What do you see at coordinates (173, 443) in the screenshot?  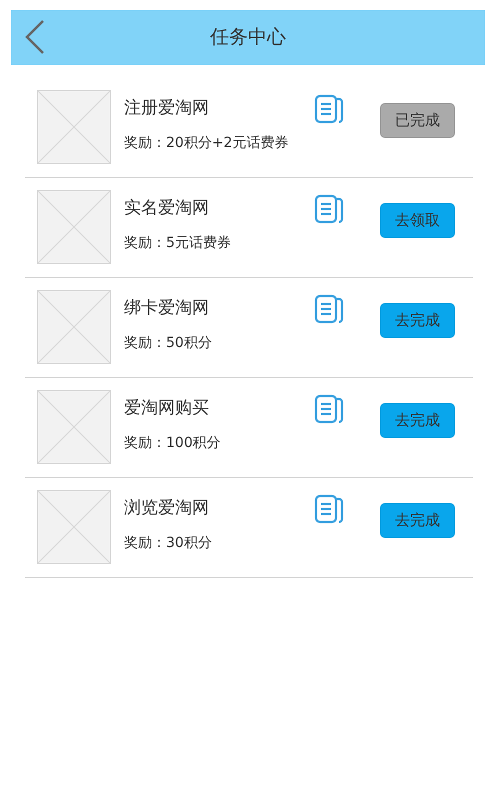 I see `reward-text: 奖励：100积分` at bounding box center [173, 443].